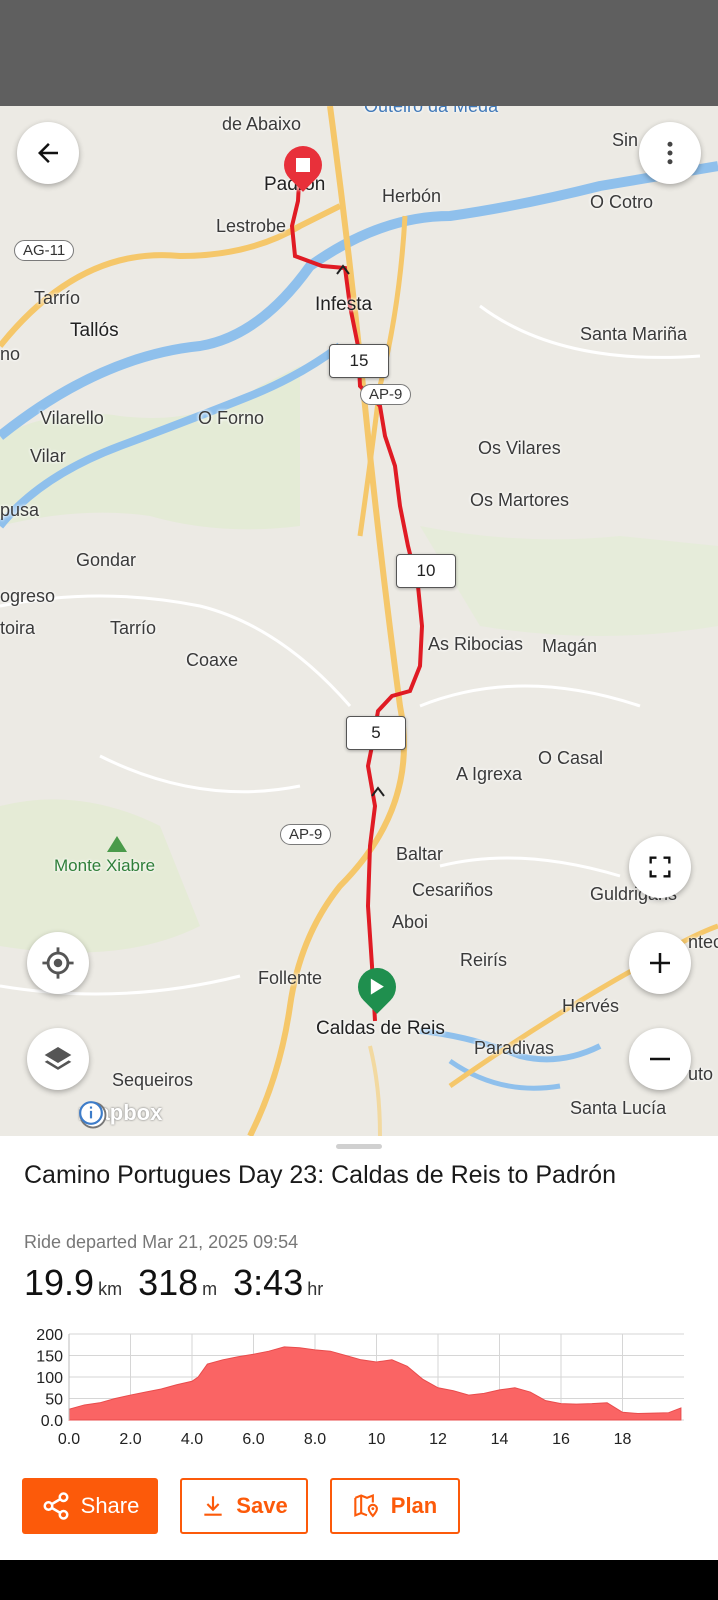 This screenshot has width=718, height=1600. Describe the element at coordinates (412, 196) in the screenshot. I see `map-label: Herbón` at that location.